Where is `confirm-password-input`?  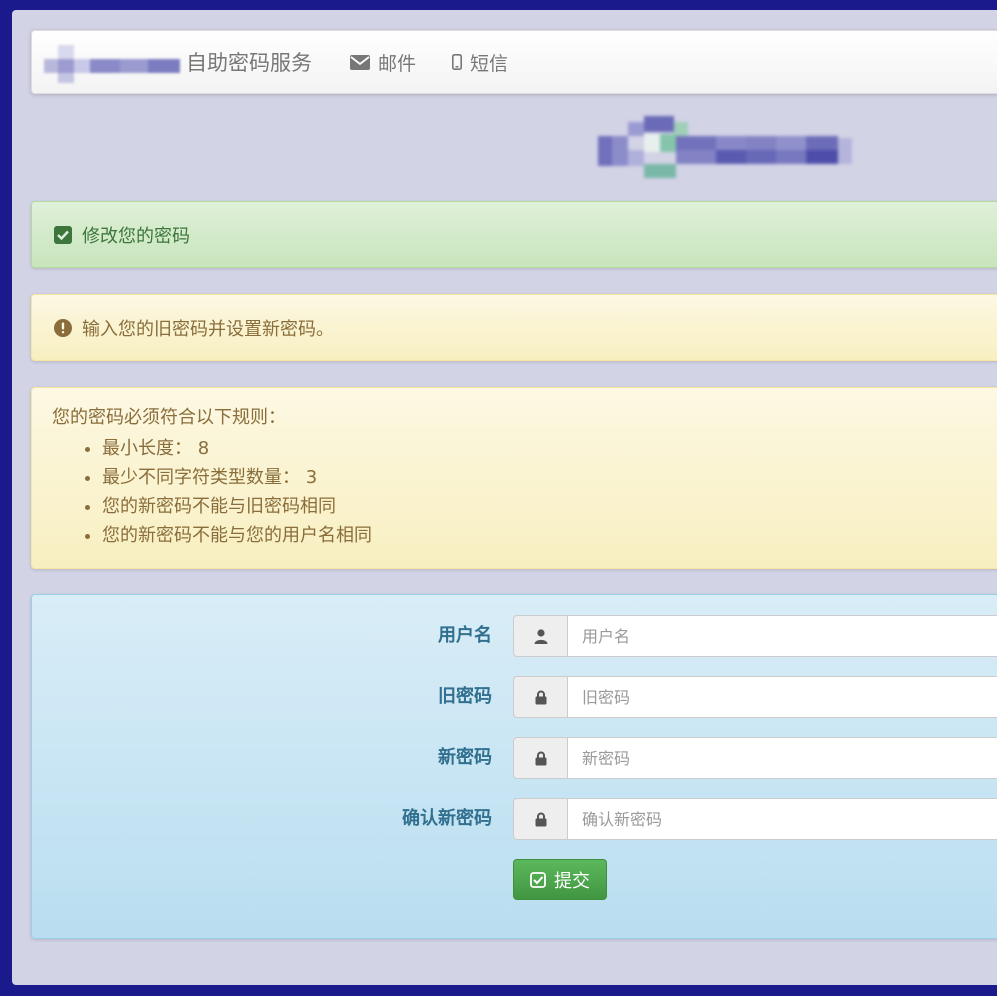 confirm-password-input is located at coordinates (782, 819).